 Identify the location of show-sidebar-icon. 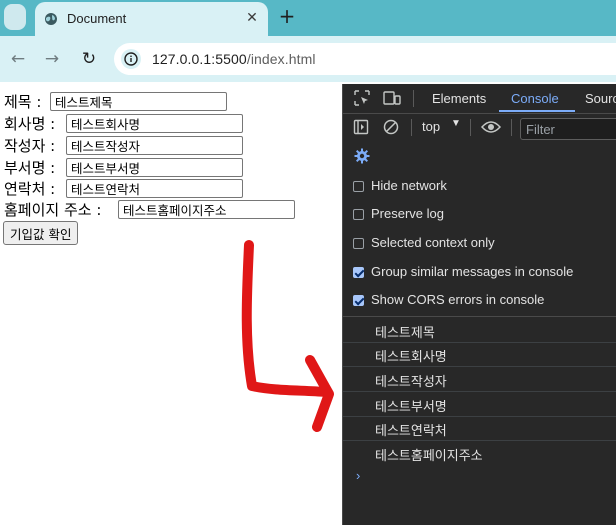
(361, 127).